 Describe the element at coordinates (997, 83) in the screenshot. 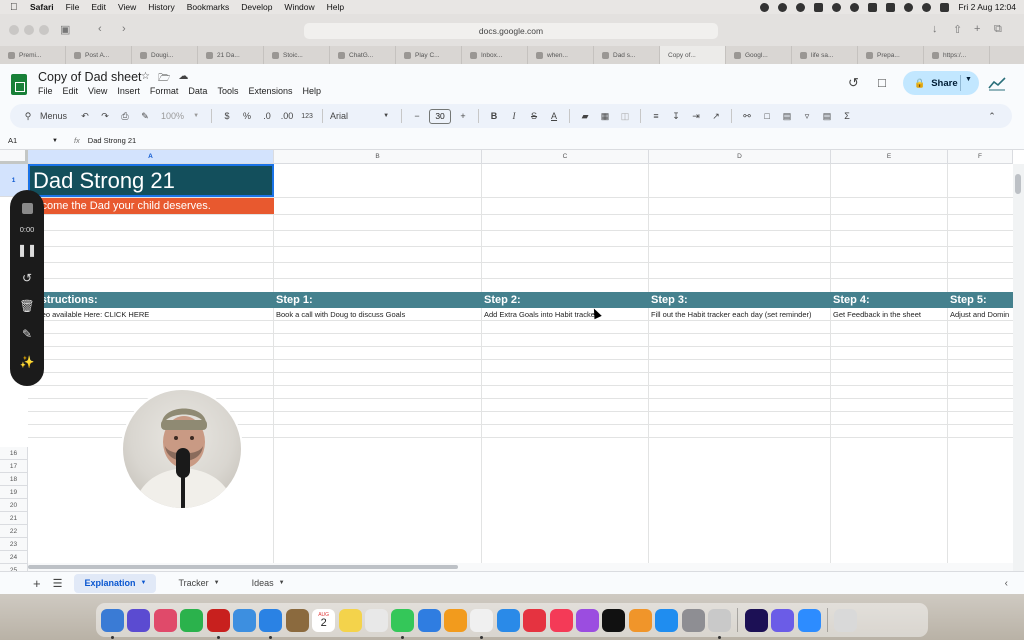

I see `account-avatar-icon` at that location.